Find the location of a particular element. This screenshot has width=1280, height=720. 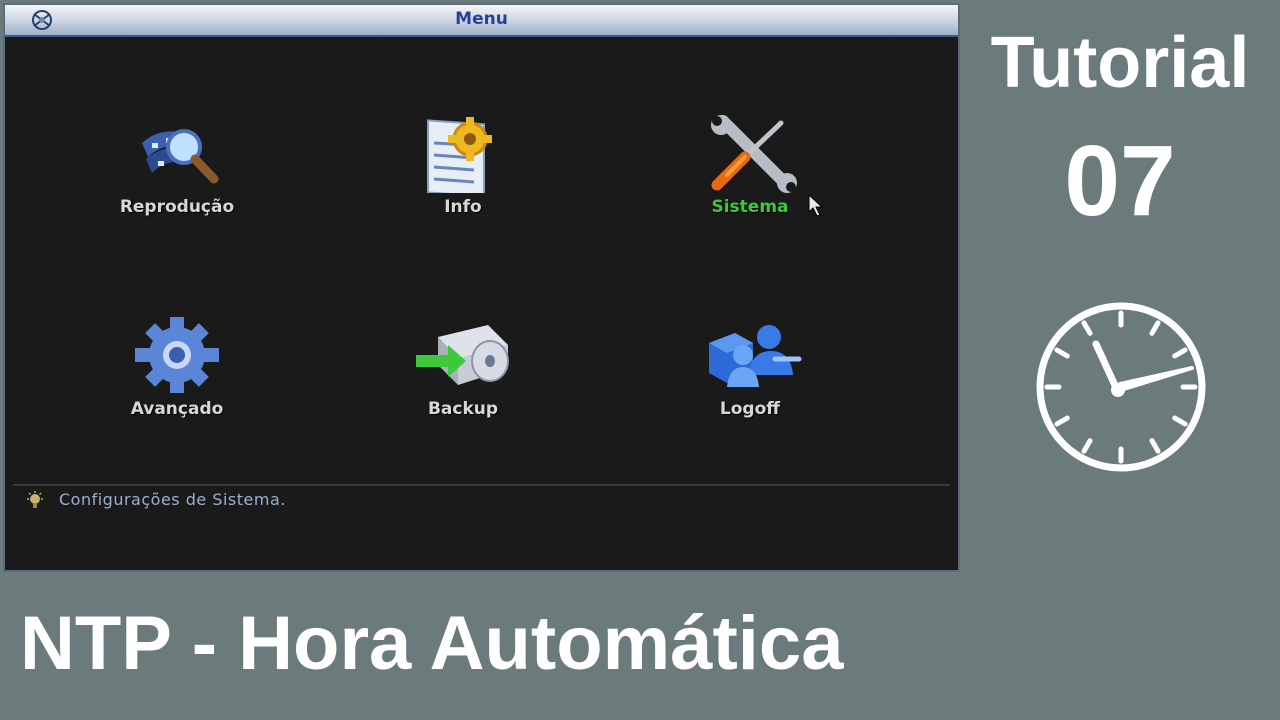

menu-item-avancado: Avançado is located at coordinates (177, 367).